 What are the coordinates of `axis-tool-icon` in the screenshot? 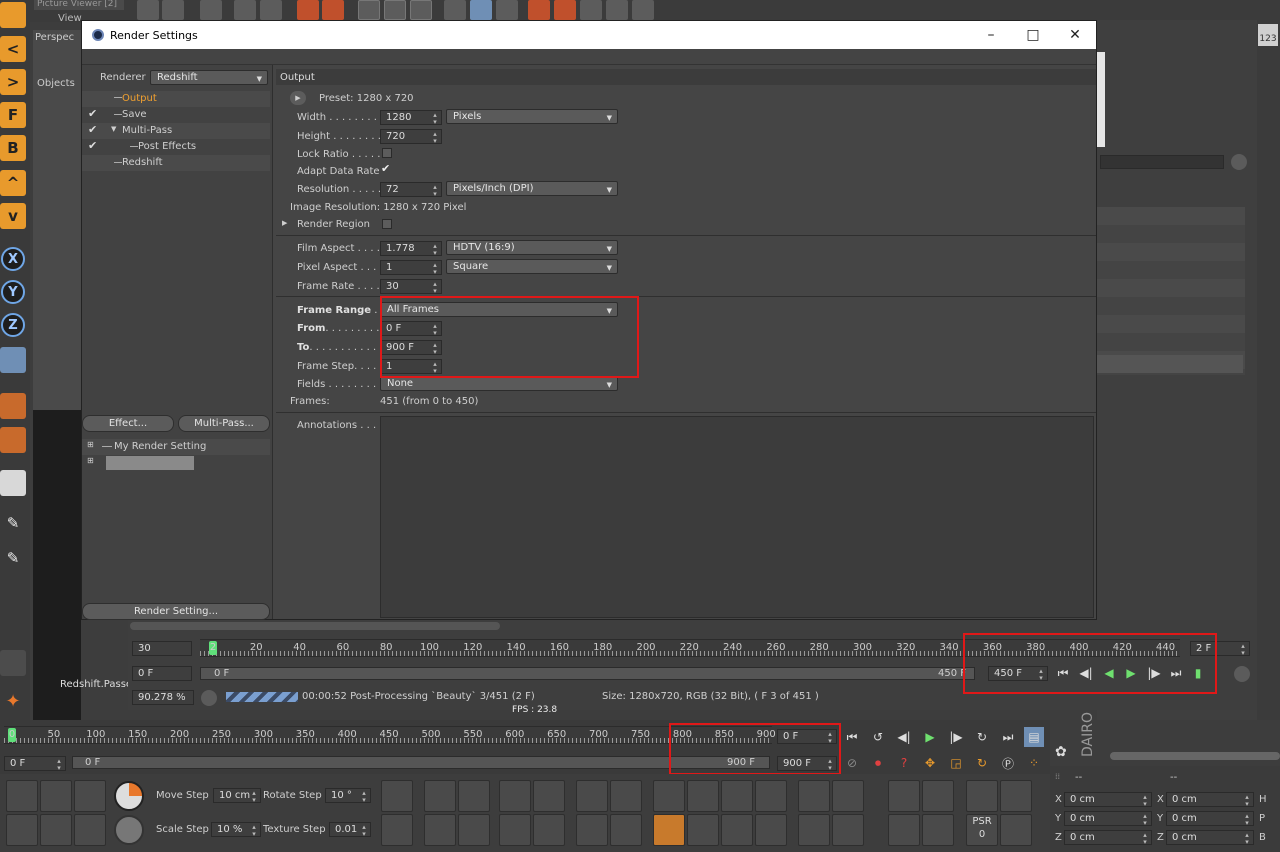 It's located at (440, 830).